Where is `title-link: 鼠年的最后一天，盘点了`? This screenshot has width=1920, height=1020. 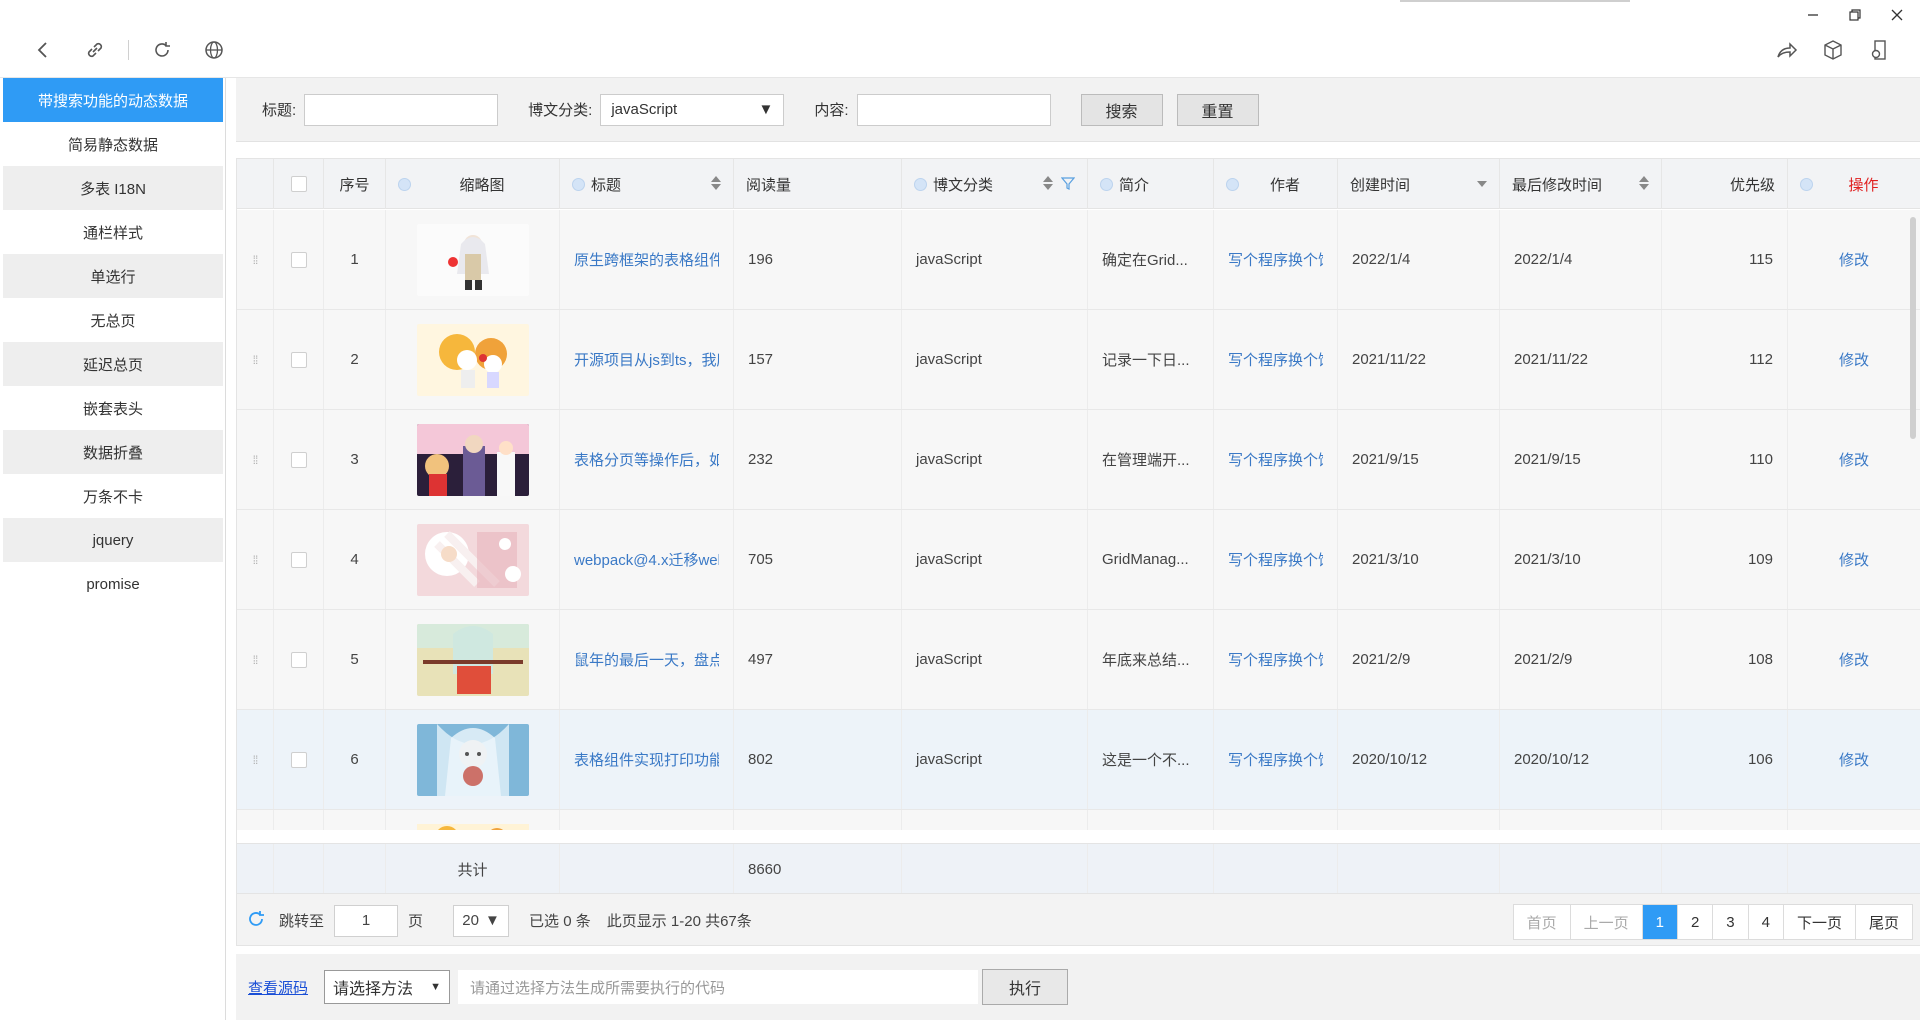 title-link: 鼠年的最后一天，盘点了 is located at coordinates (646, 659).